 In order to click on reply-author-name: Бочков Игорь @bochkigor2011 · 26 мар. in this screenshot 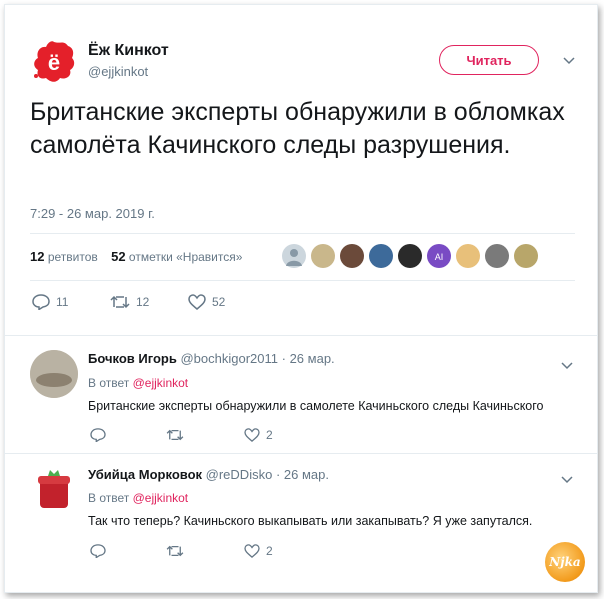, I will do `click(211, 358)`.